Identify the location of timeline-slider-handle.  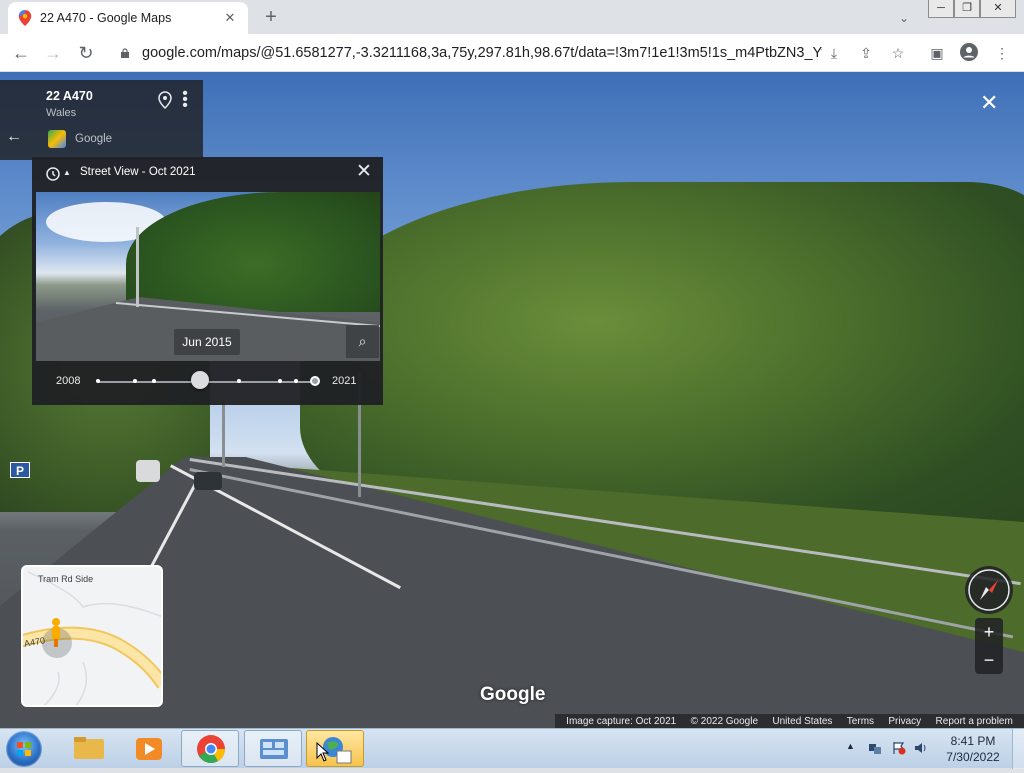
(200, 380).